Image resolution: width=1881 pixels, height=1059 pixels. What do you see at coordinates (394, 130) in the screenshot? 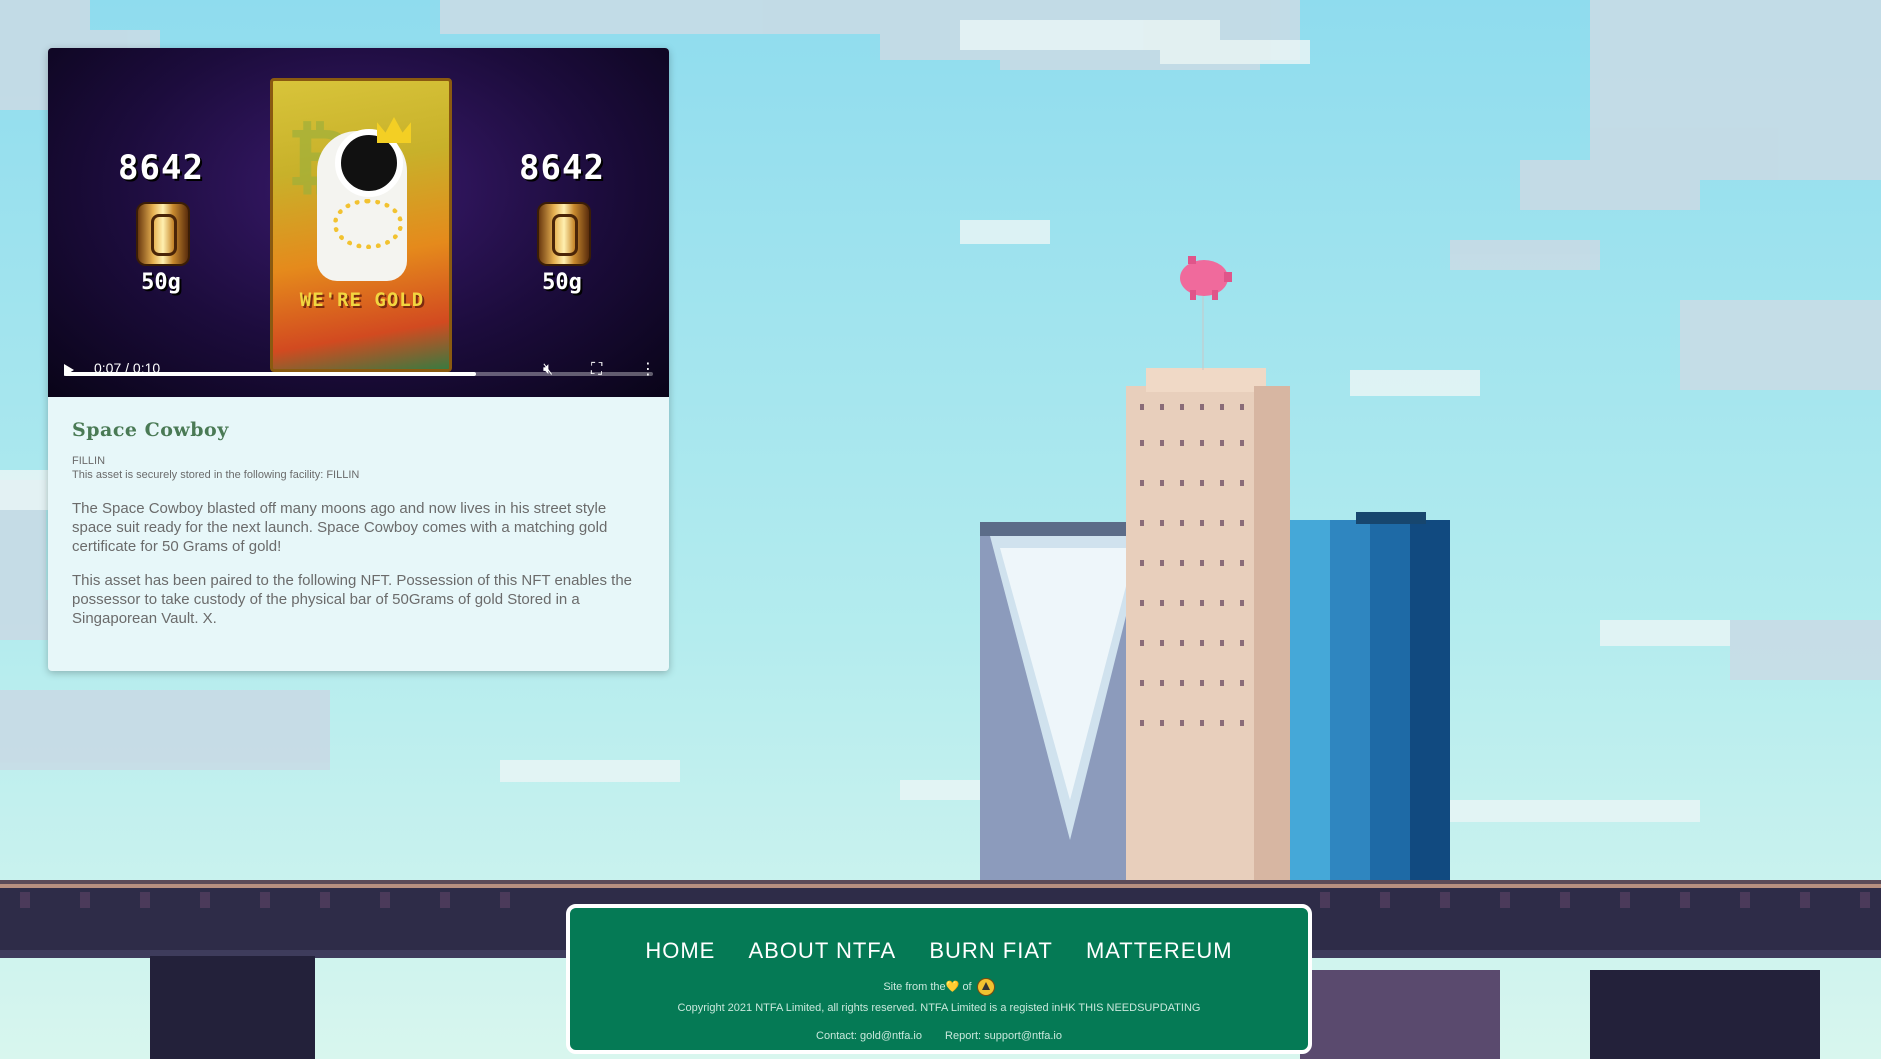
I see `crown-icon` at bounding box center [394, 130].